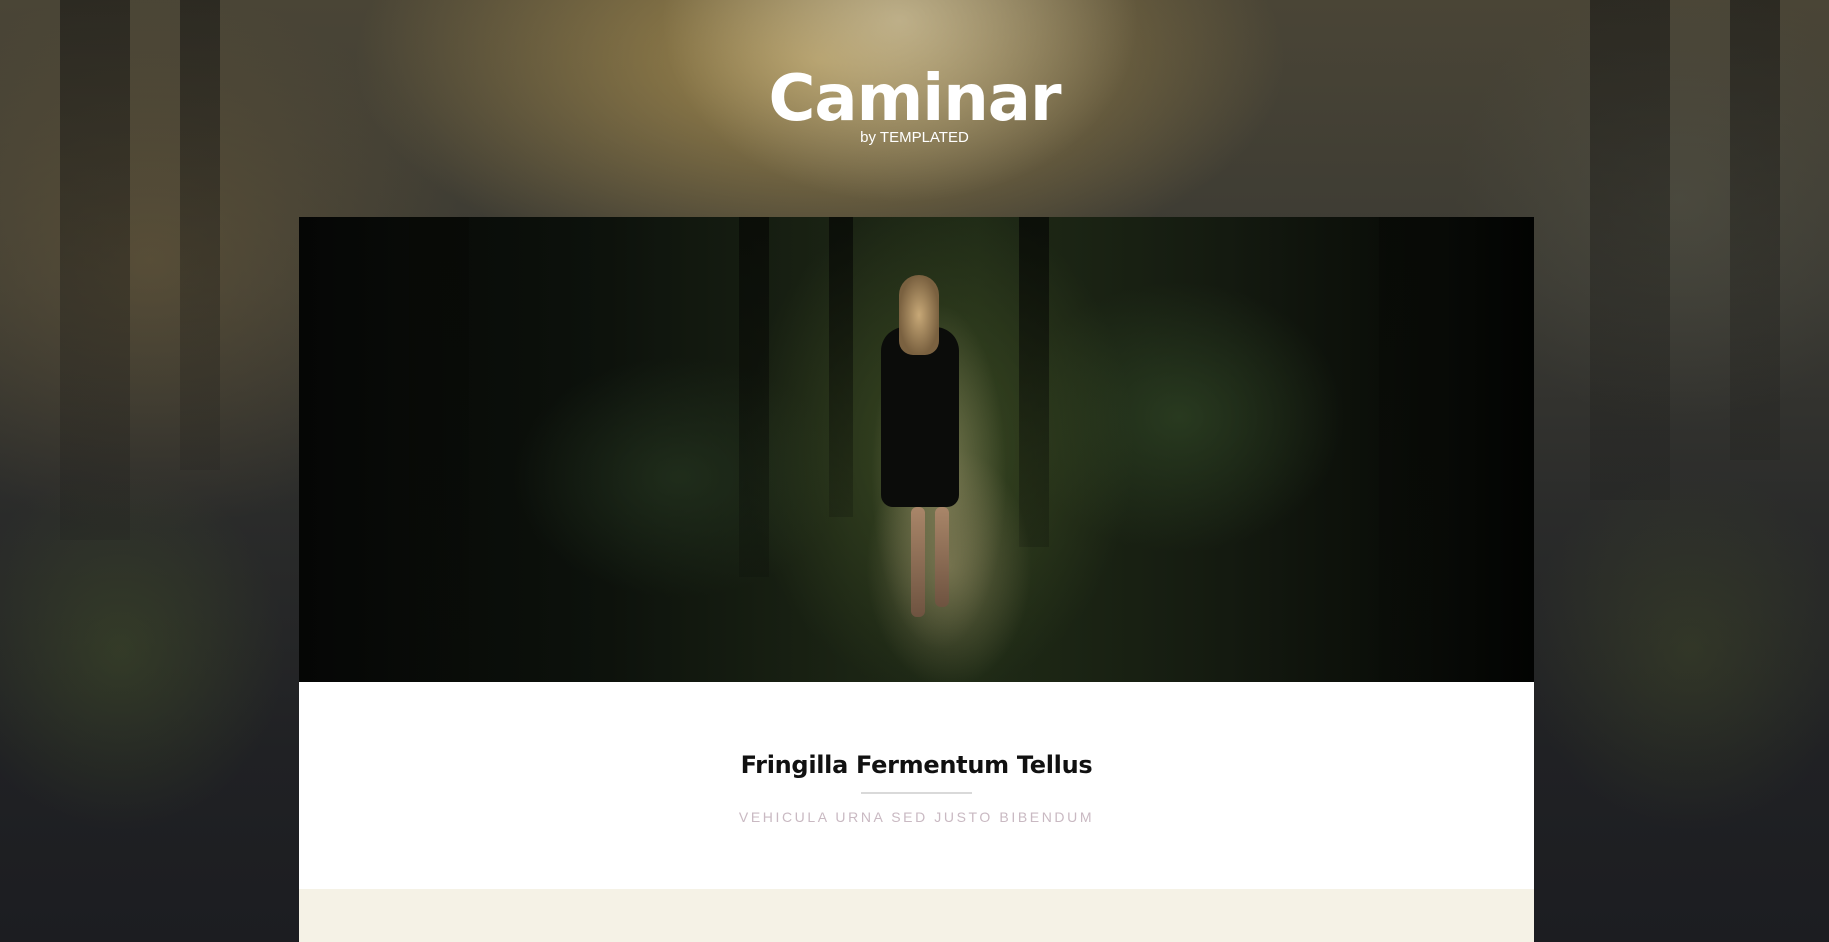 This screenshot has height=942, width=1829. I want to click on article-subtitle: Vehicula urna sed justo bibendum, so click(916, 817).